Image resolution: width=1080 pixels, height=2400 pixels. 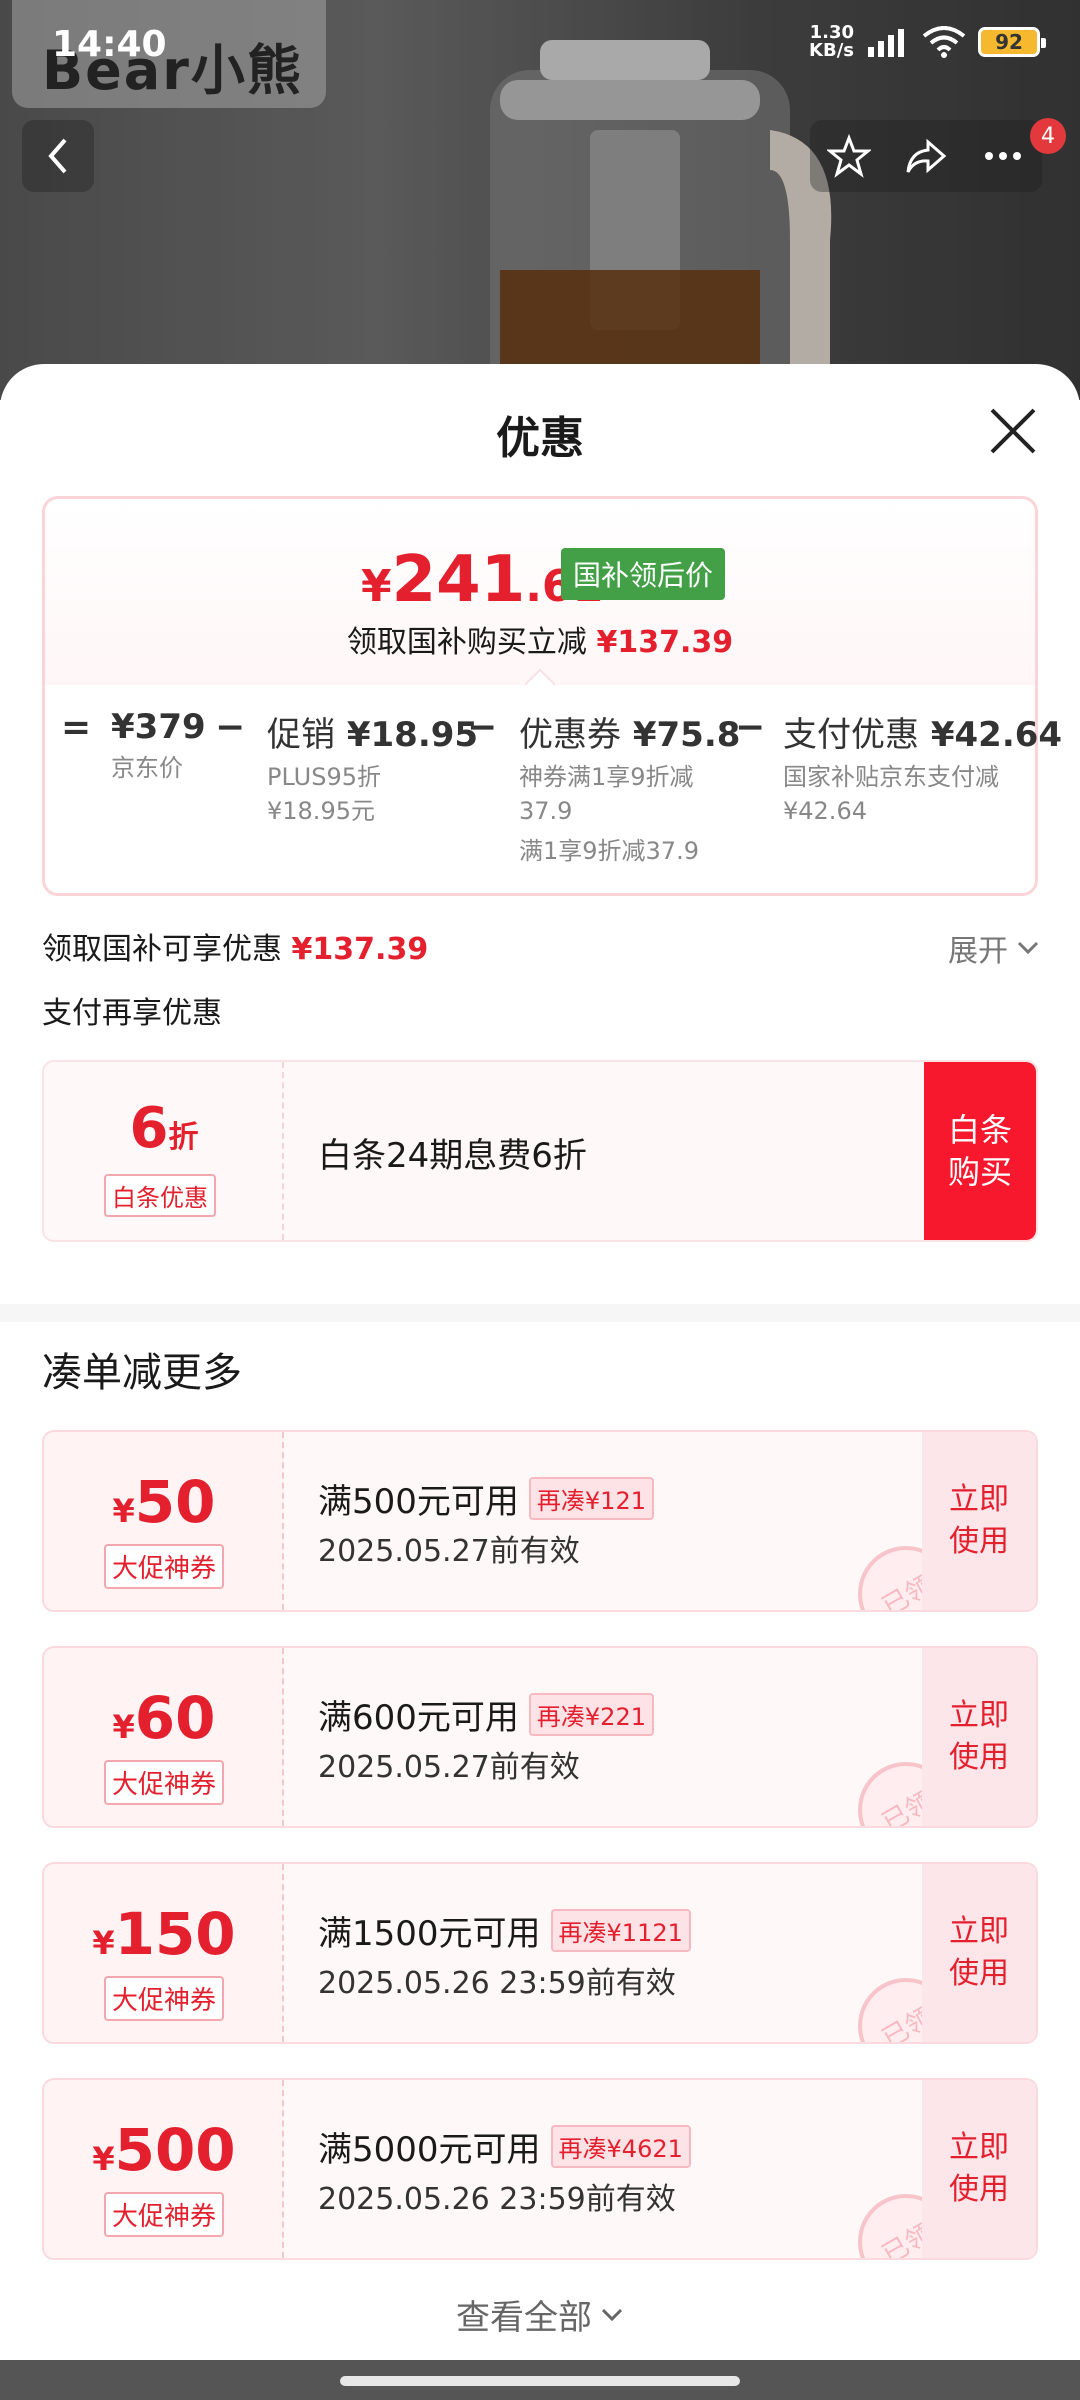 I want to click on baitiao-offer-card: 6折 白条优惠 白条24期息费6折 白条 购买, so click(x=540, y=1151).